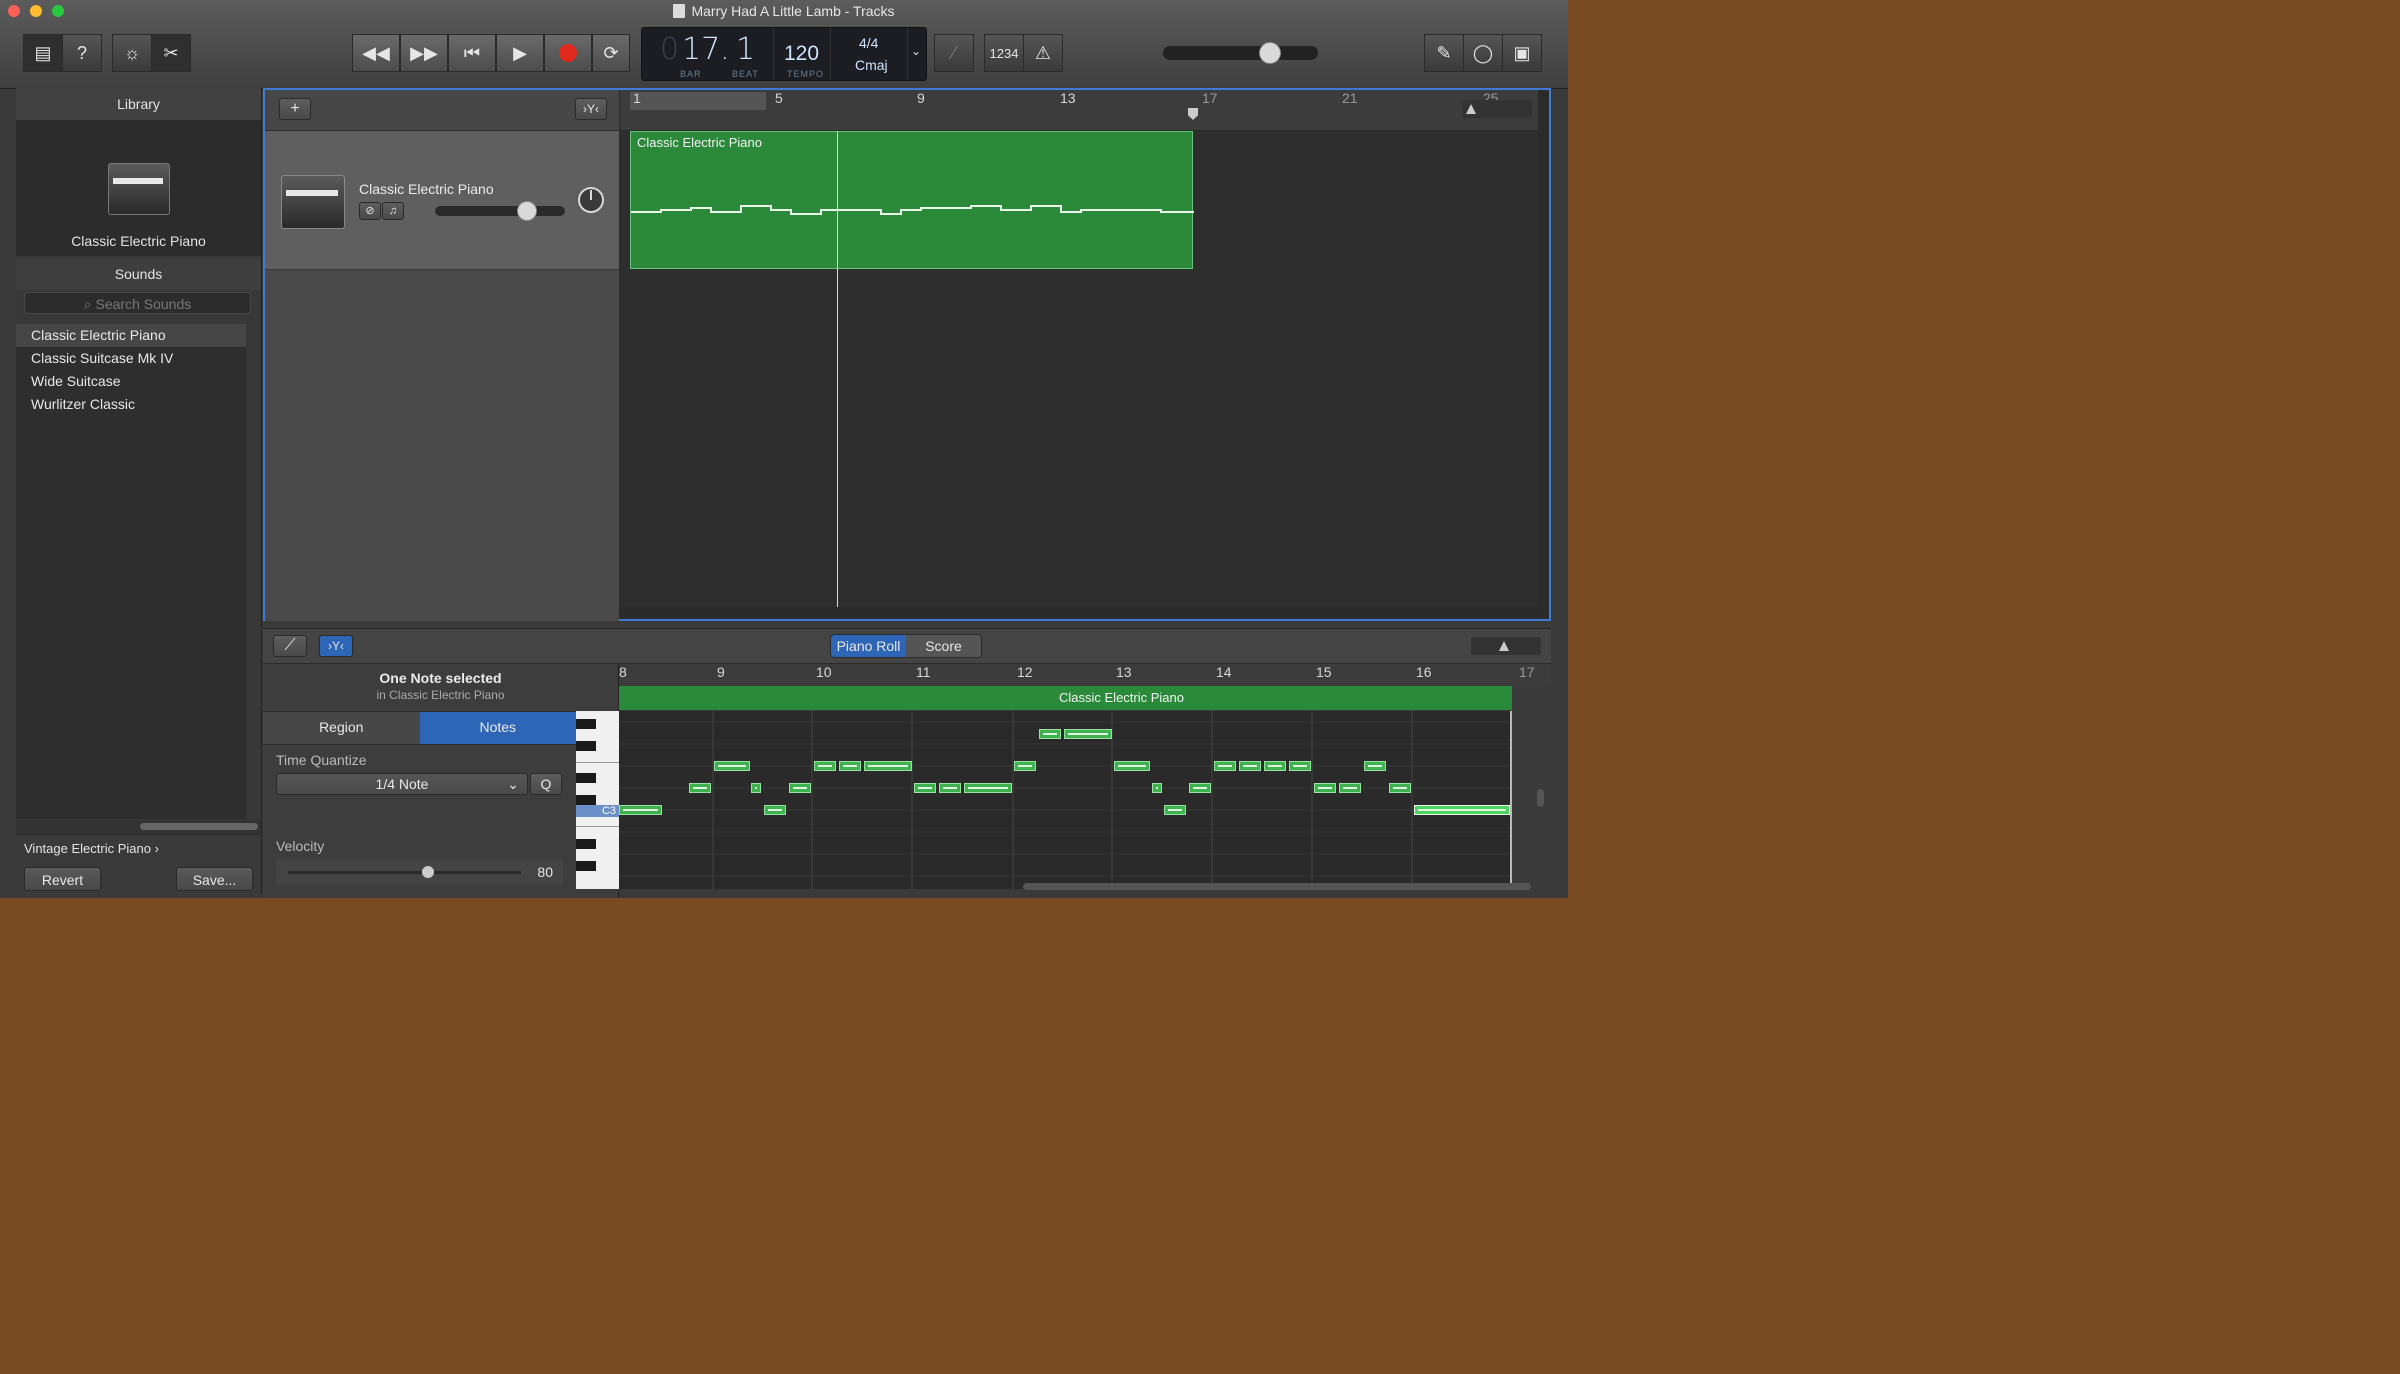 This screenshot has height=1374, width=2400. Describe the element at coordinates (597, 800) in the screenshot. I see `piano-keyboard: C3` at that location.